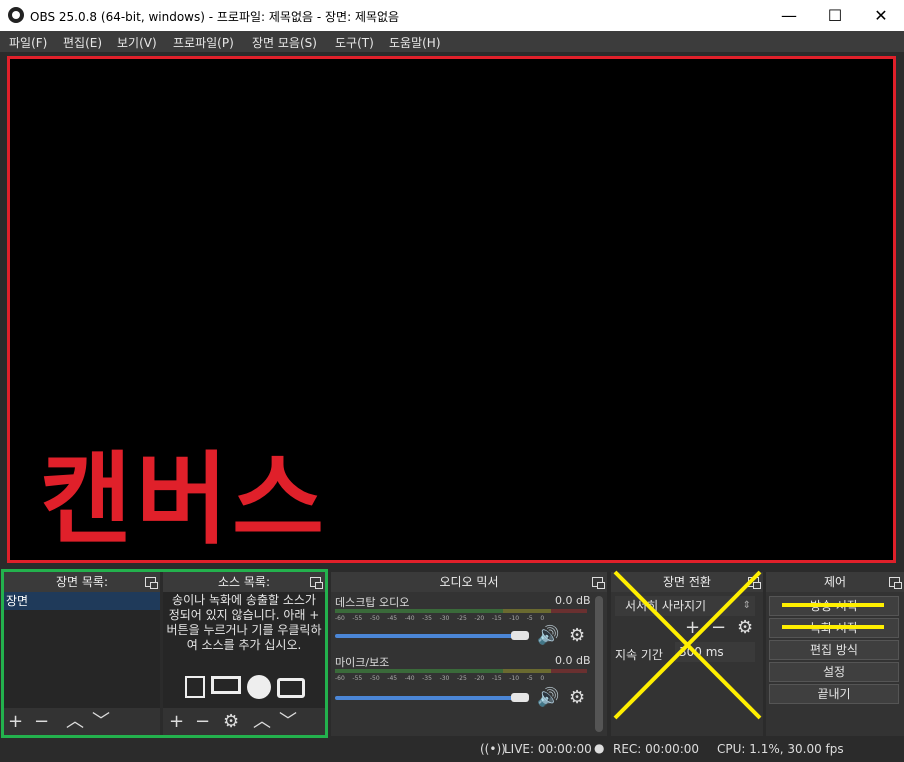 The height and width of the screenshot is (762, 904). I want to click on menu-tools: 도구(T), so click(354, 42).